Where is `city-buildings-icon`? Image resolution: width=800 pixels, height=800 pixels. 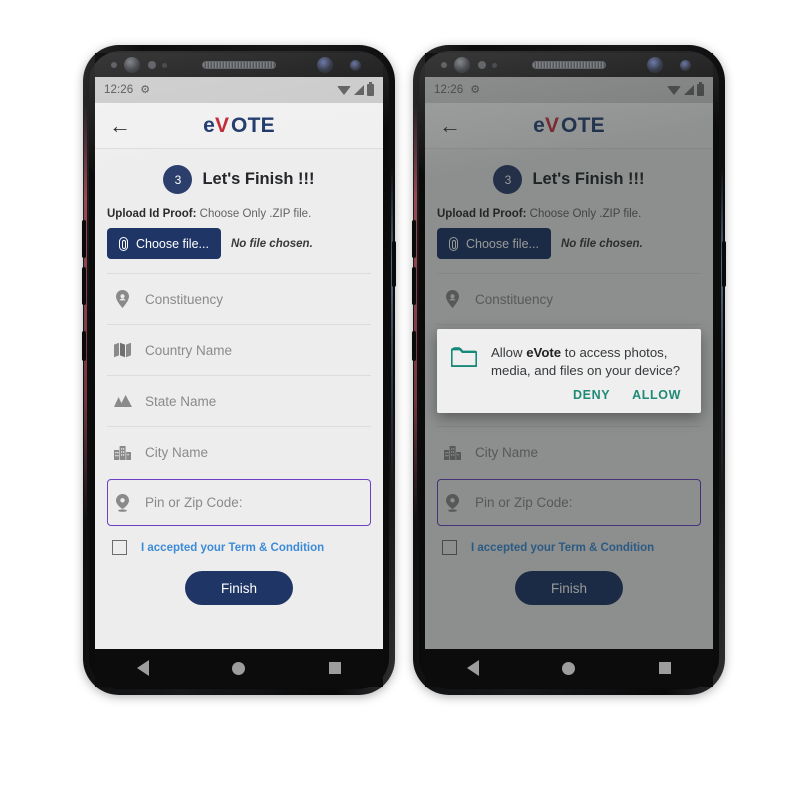 city-buildings-icon is located at coordinates (122, 452).